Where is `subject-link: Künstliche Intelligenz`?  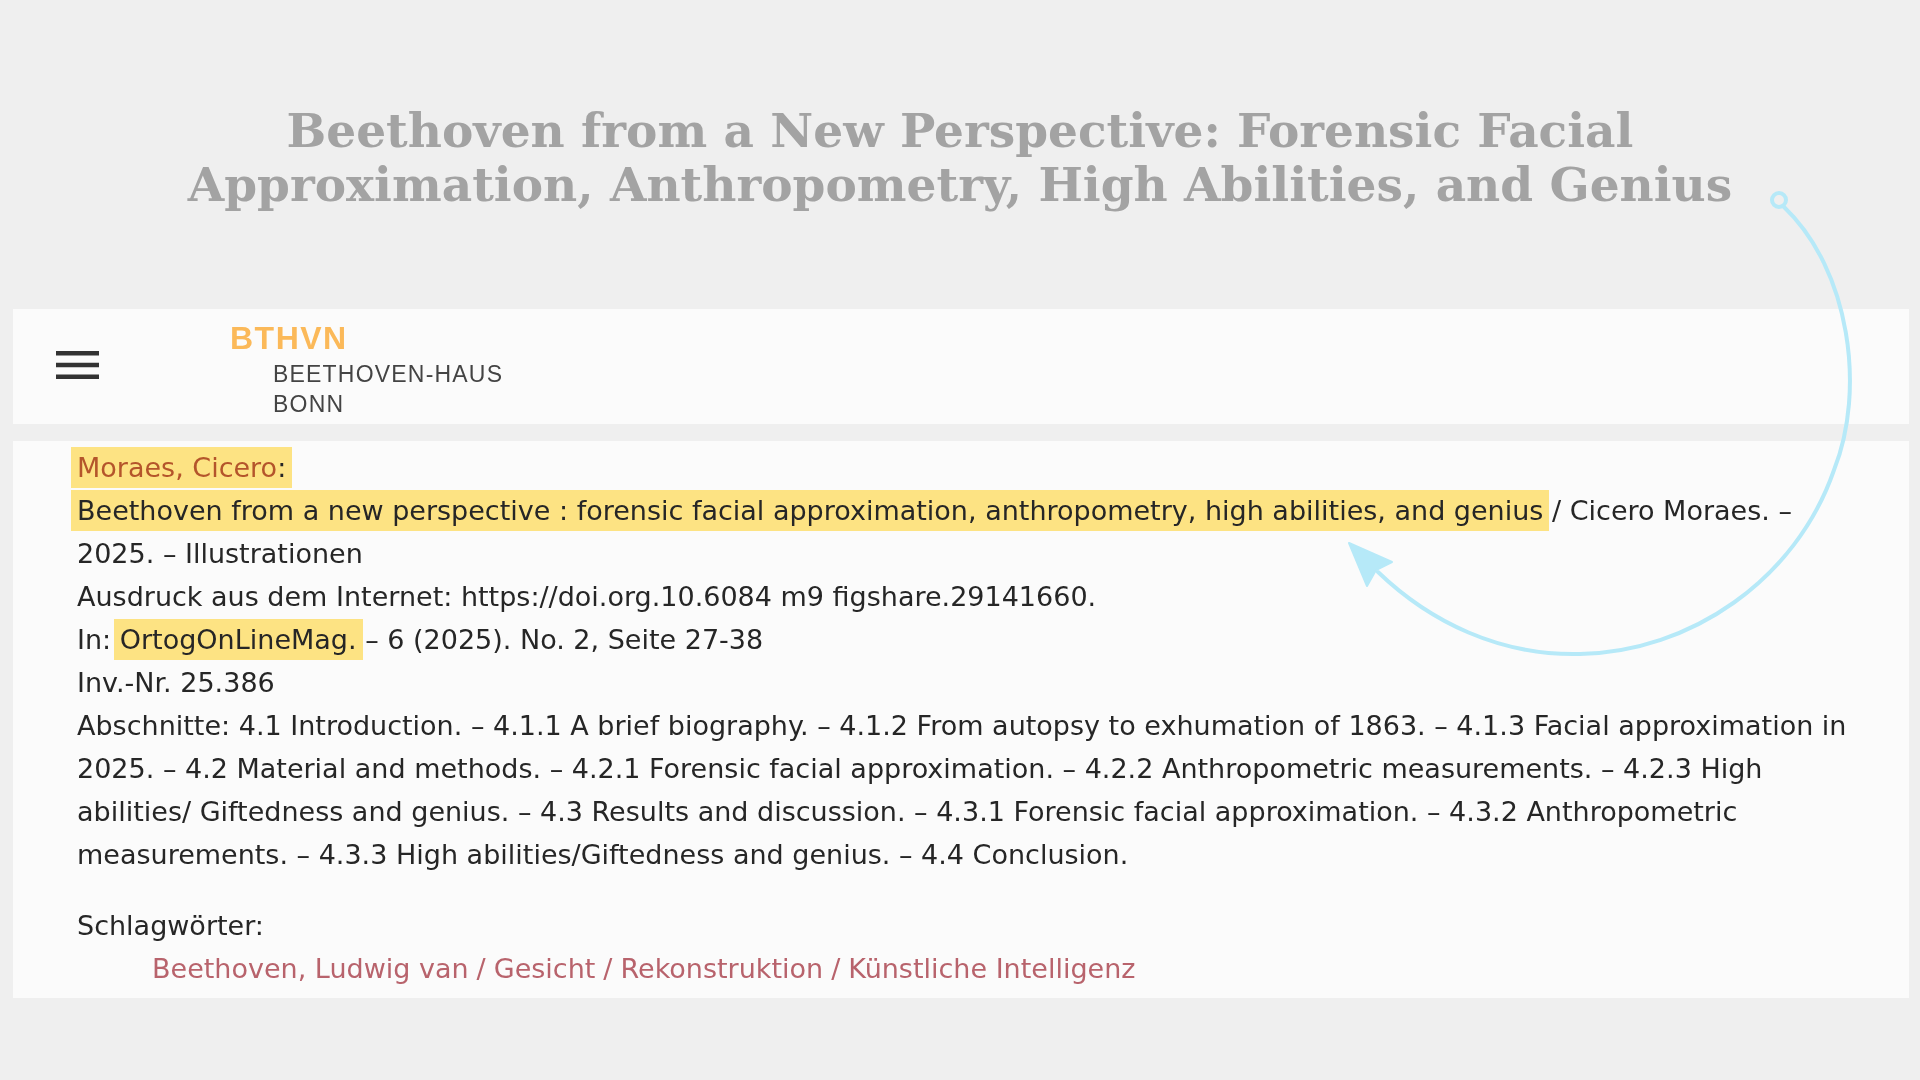 subject-link: Künstliche Intelligenz is located at coordinates (992, 968).